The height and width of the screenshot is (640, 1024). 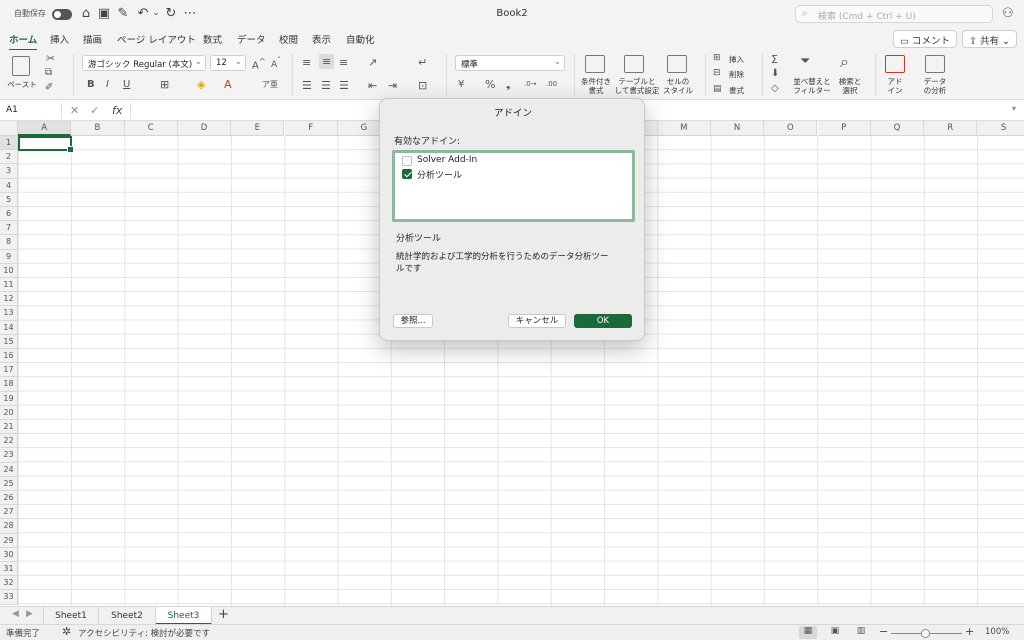 What do you see at coordinates (98, 128) in the screenshot?
I see `column-header: B` at bounding box center [98, 128].